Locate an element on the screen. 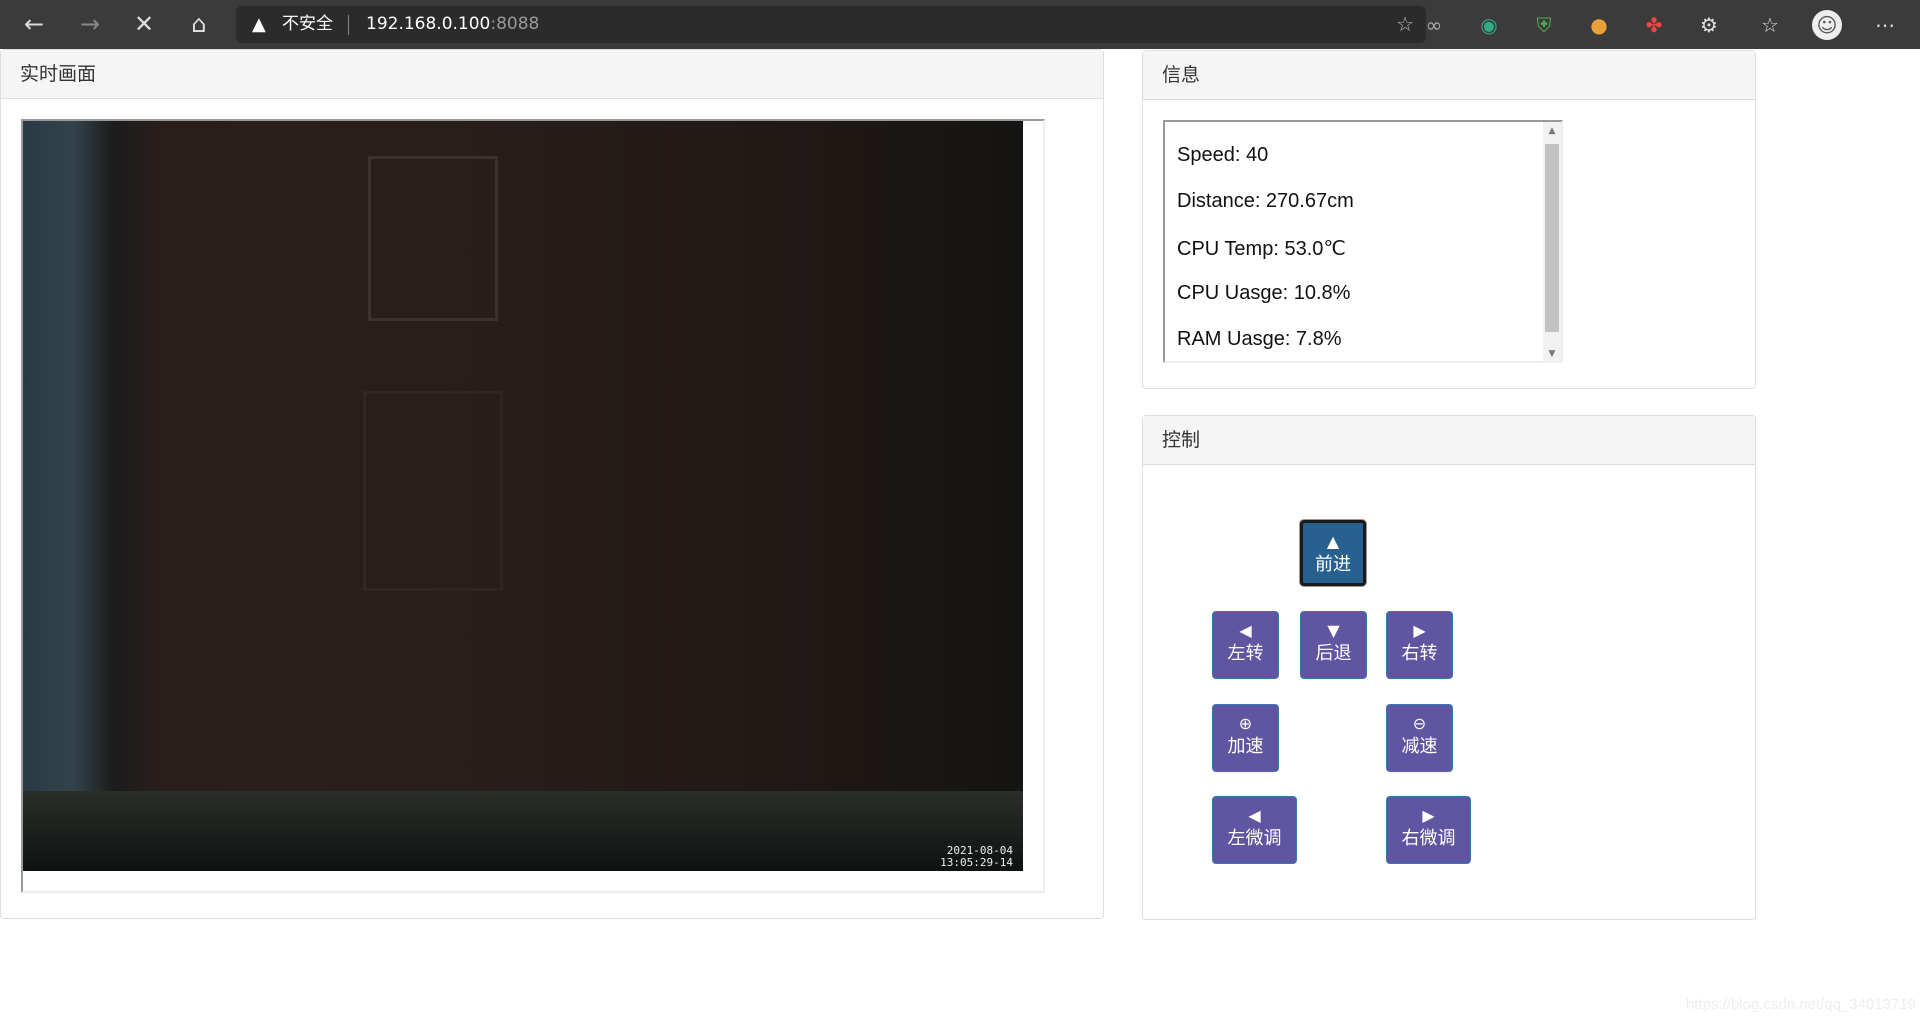 The width and height of the screenshot is (1920, 1017). slow-down-button: ⊖ 减速 is located at coordinates (1419, 738).